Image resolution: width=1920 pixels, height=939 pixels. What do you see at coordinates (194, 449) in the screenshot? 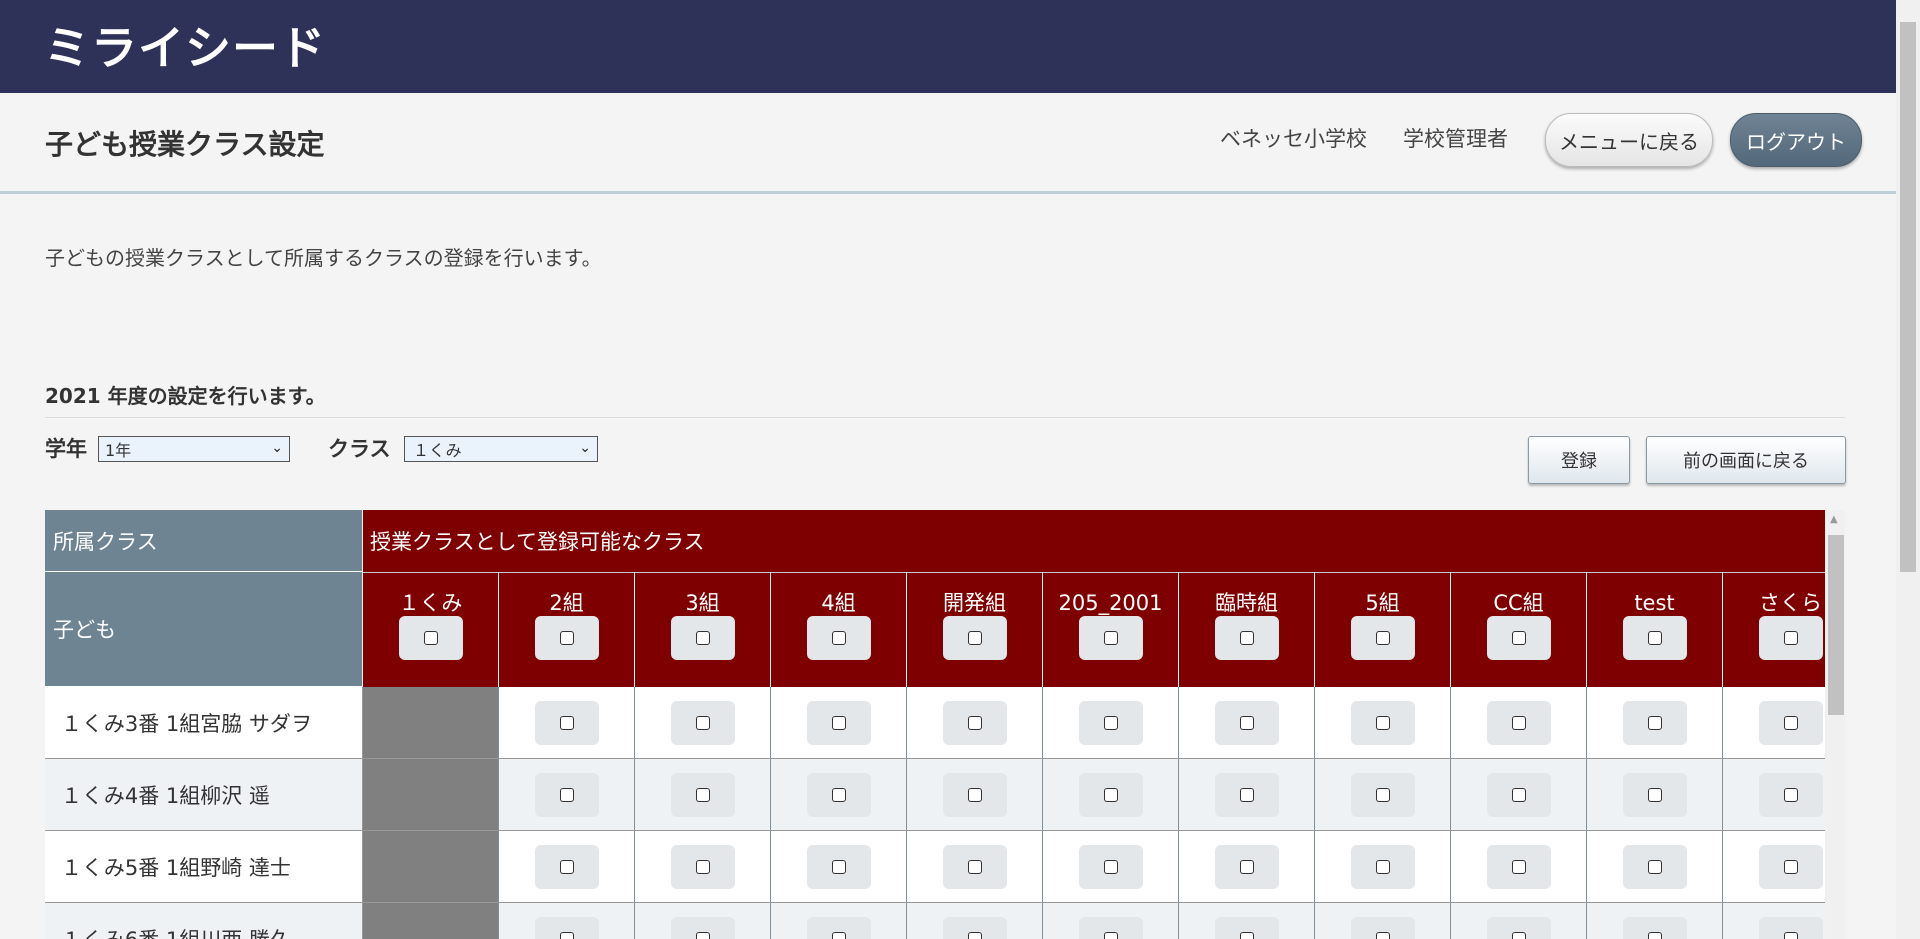
I see `grade-select: 1年 ⌄` at bounding box center [194, 449].